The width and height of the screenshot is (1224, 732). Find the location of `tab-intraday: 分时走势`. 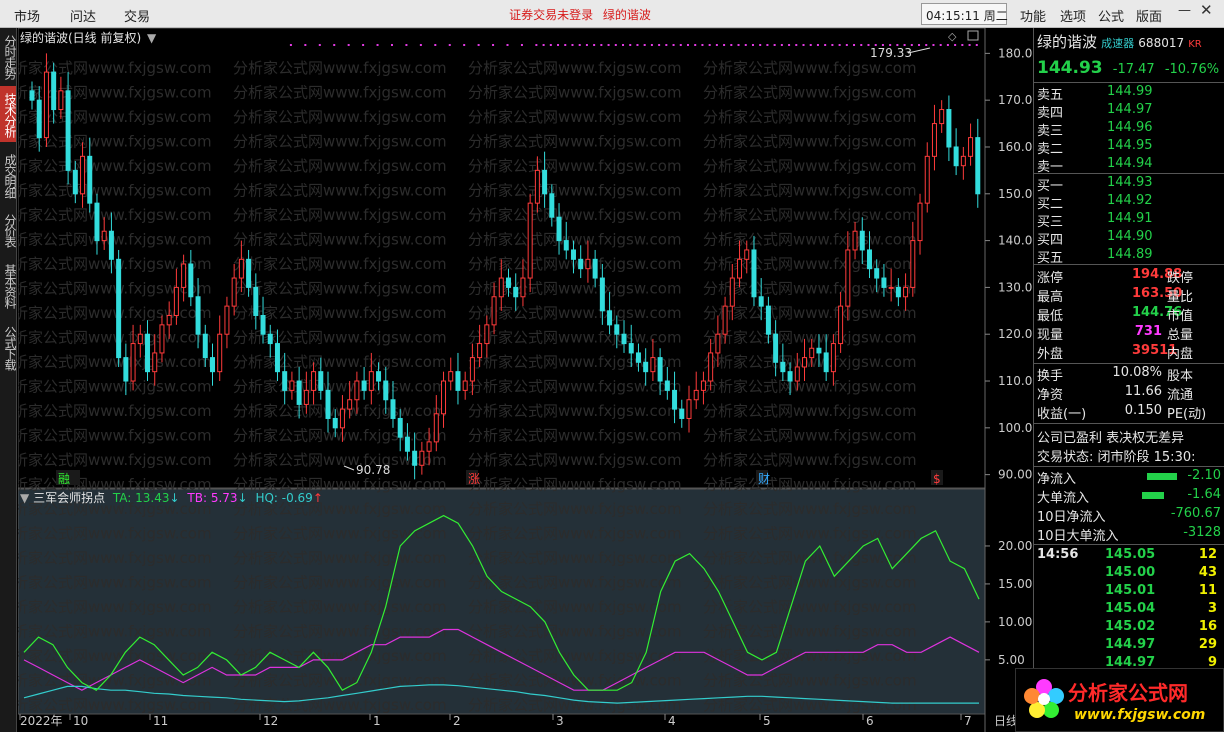

tab-intraday: 分时走势 is located at coordinates (8, 56).